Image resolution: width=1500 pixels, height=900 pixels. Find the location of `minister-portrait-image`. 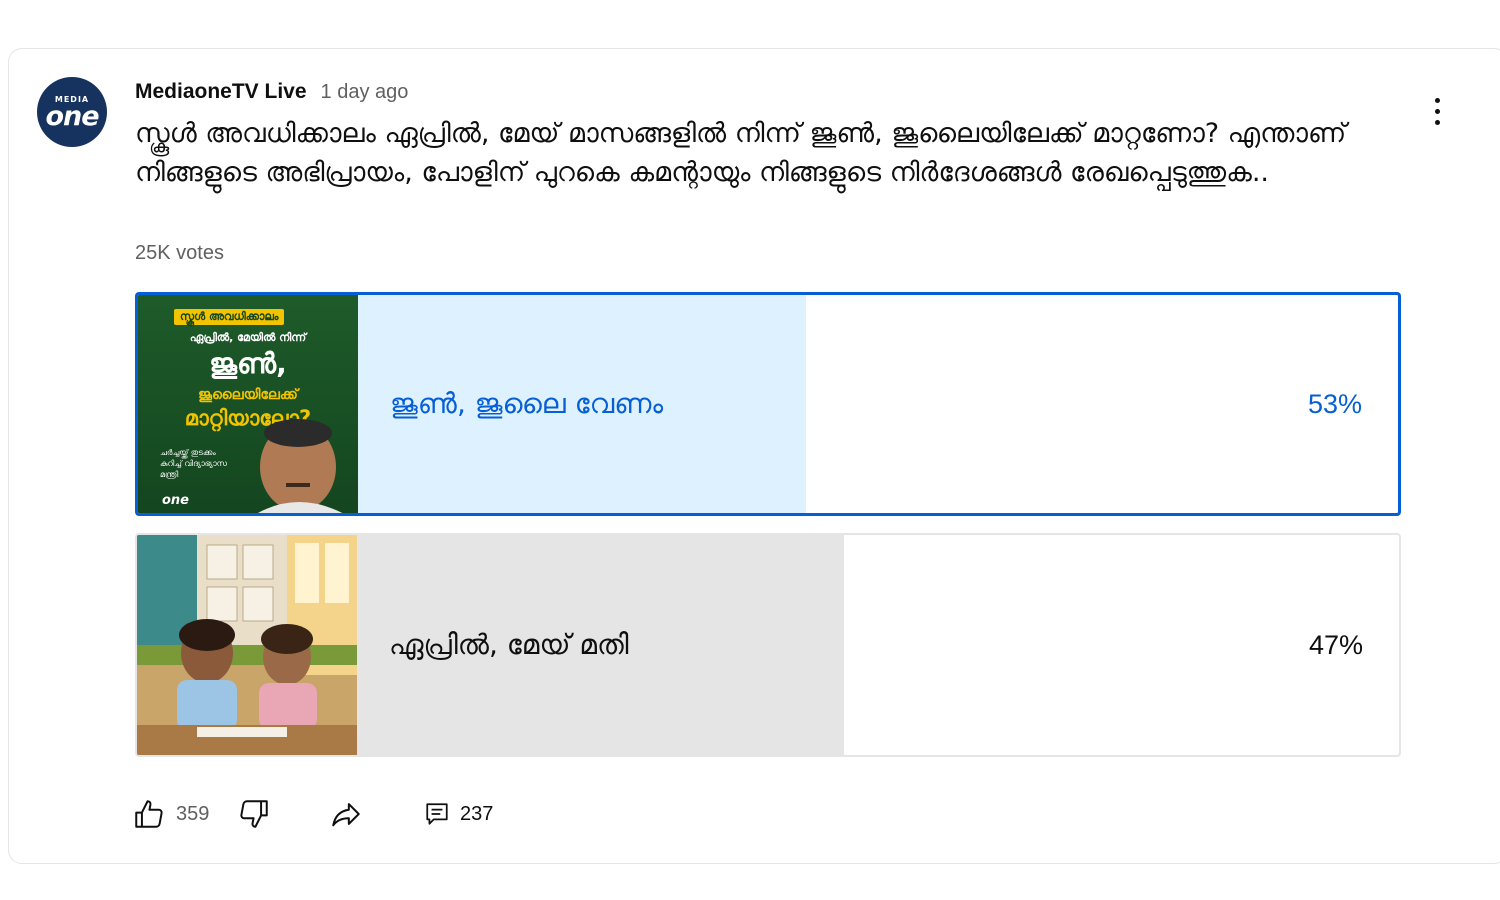

minister-portrait-image is located at coordinates (300, 466).